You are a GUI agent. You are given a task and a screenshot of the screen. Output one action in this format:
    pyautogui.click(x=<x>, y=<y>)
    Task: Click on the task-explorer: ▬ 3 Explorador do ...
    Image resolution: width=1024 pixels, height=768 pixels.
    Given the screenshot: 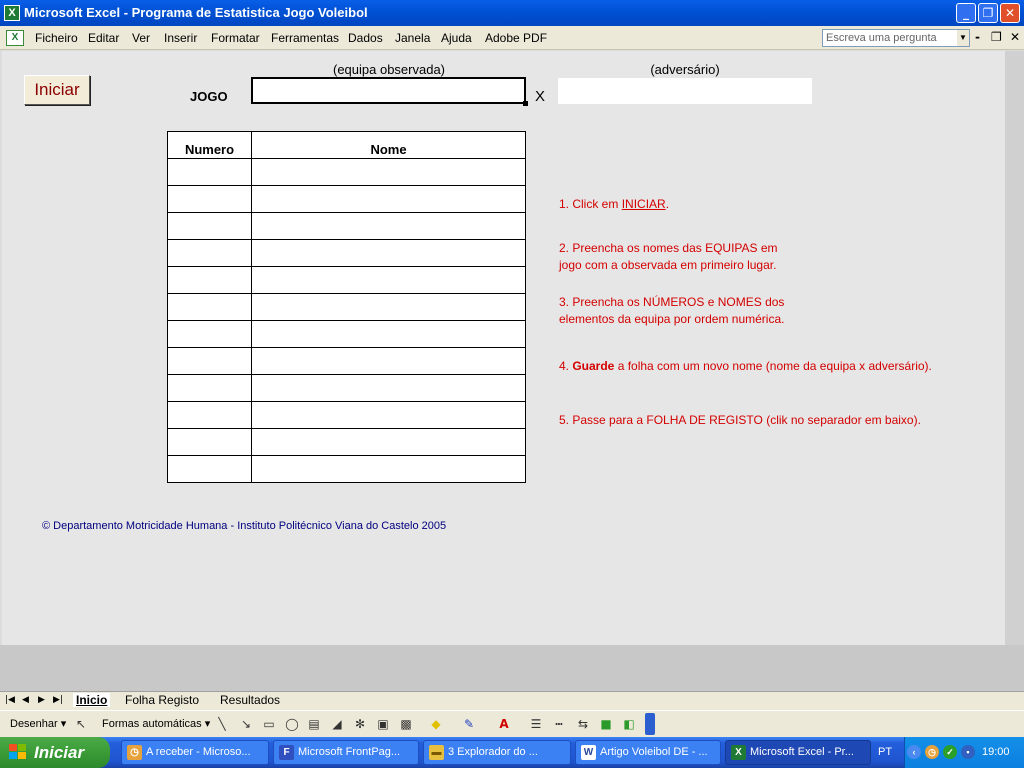 What is the action you would take?
    pyautogui.click(x=497, y=752)
    